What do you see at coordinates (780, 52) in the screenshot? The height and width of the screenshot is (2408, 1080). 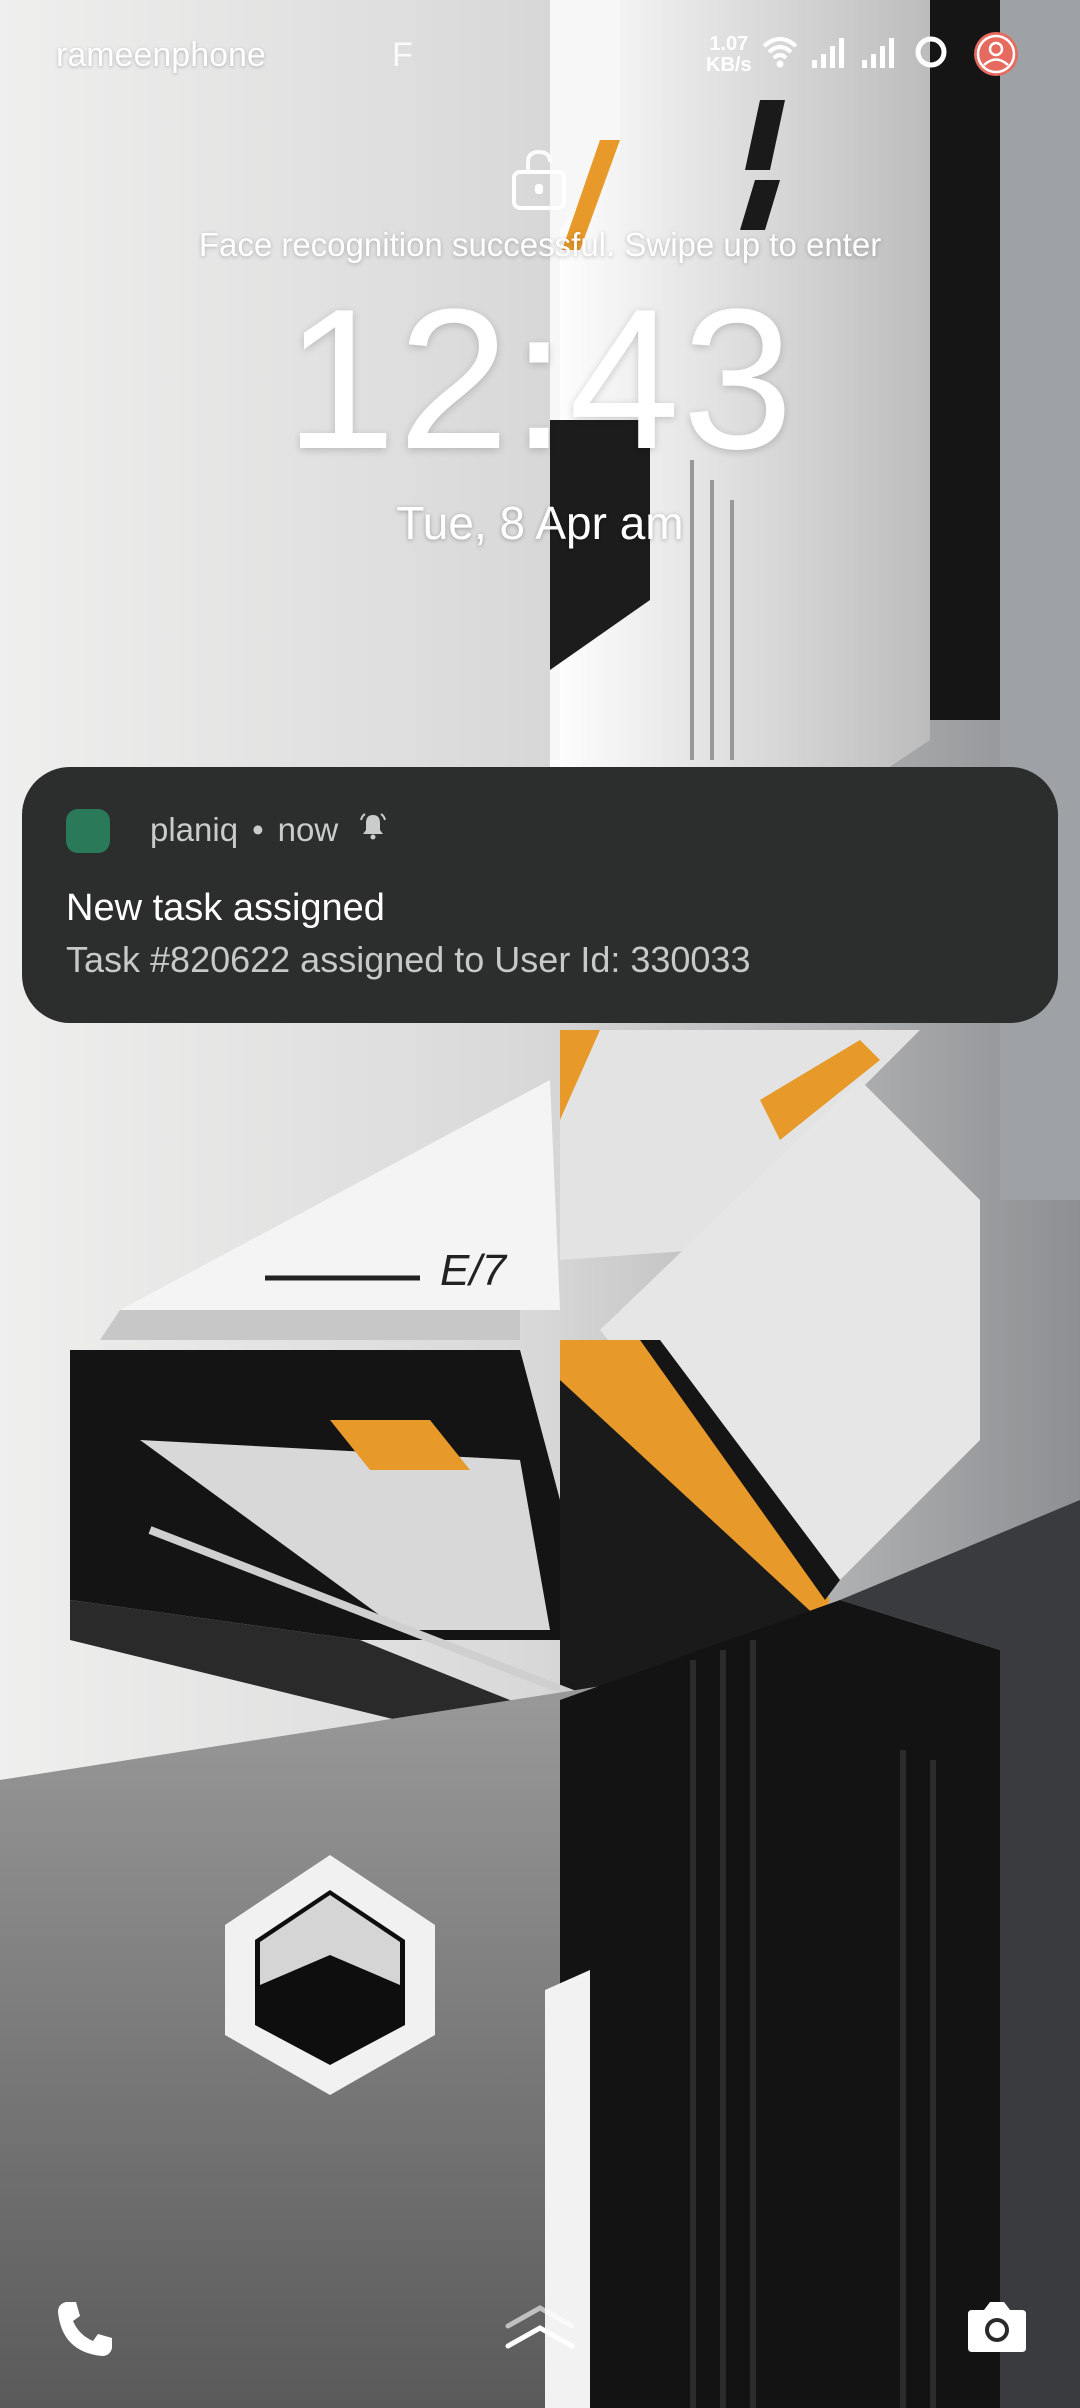 I see `wifi-icon` at bounding box center [780, 52].